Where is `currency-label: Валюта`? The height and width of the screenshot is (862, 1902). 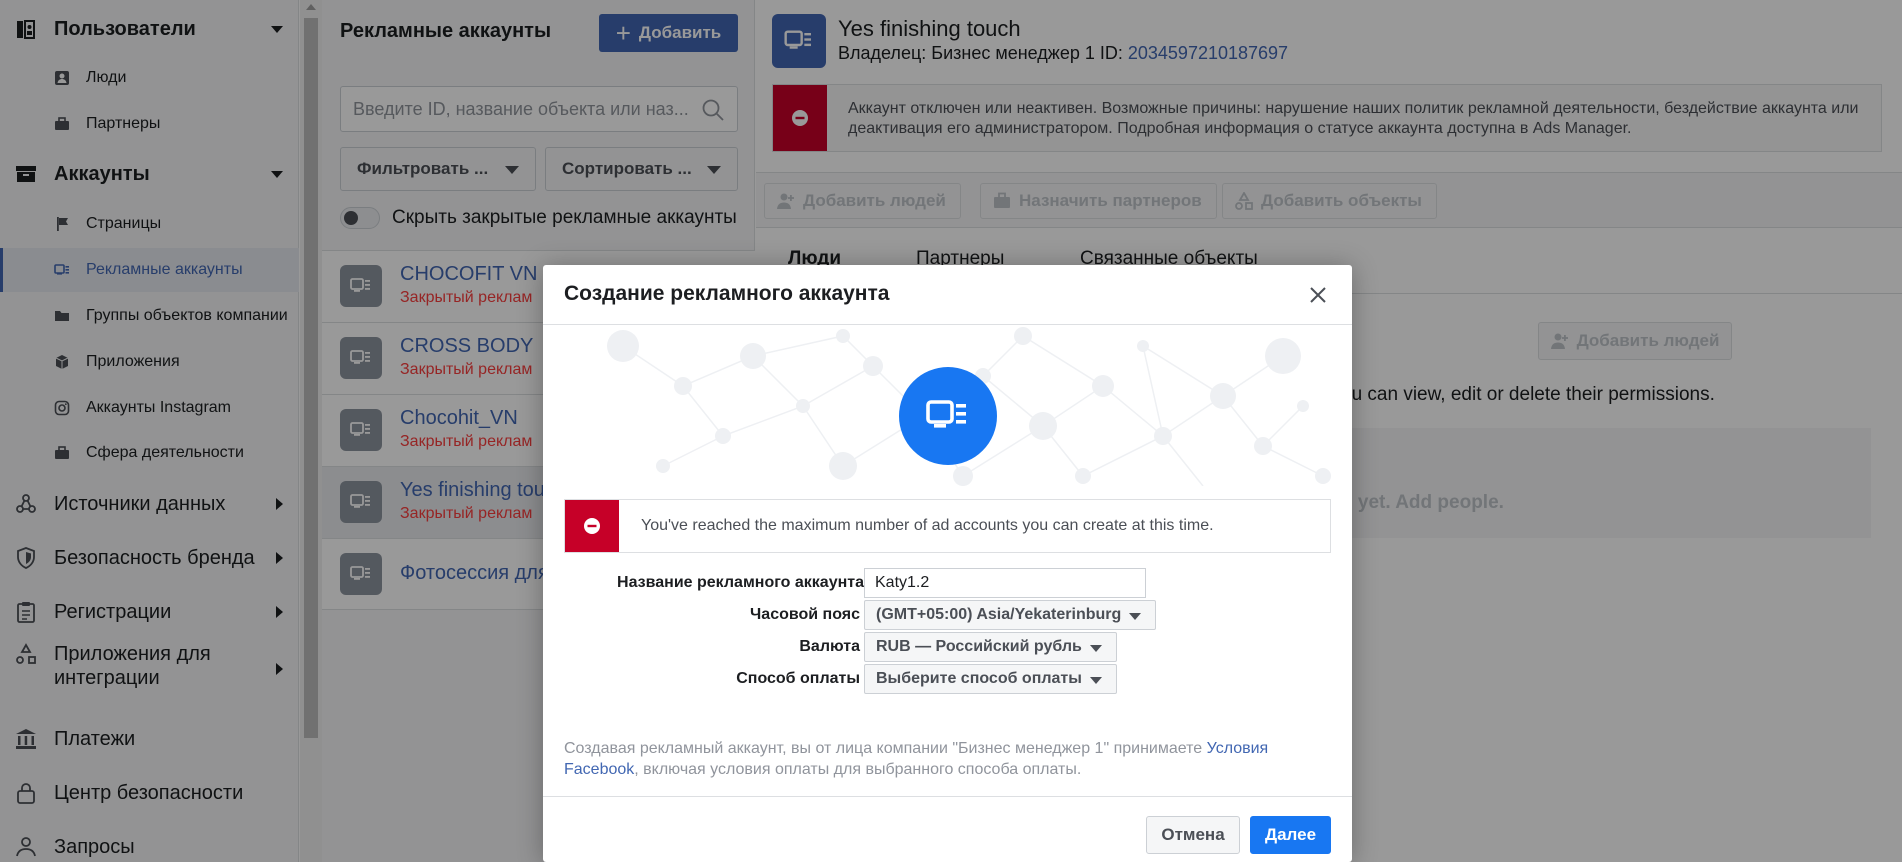 currency-label: Валюта is located at coordinates (829, 646).